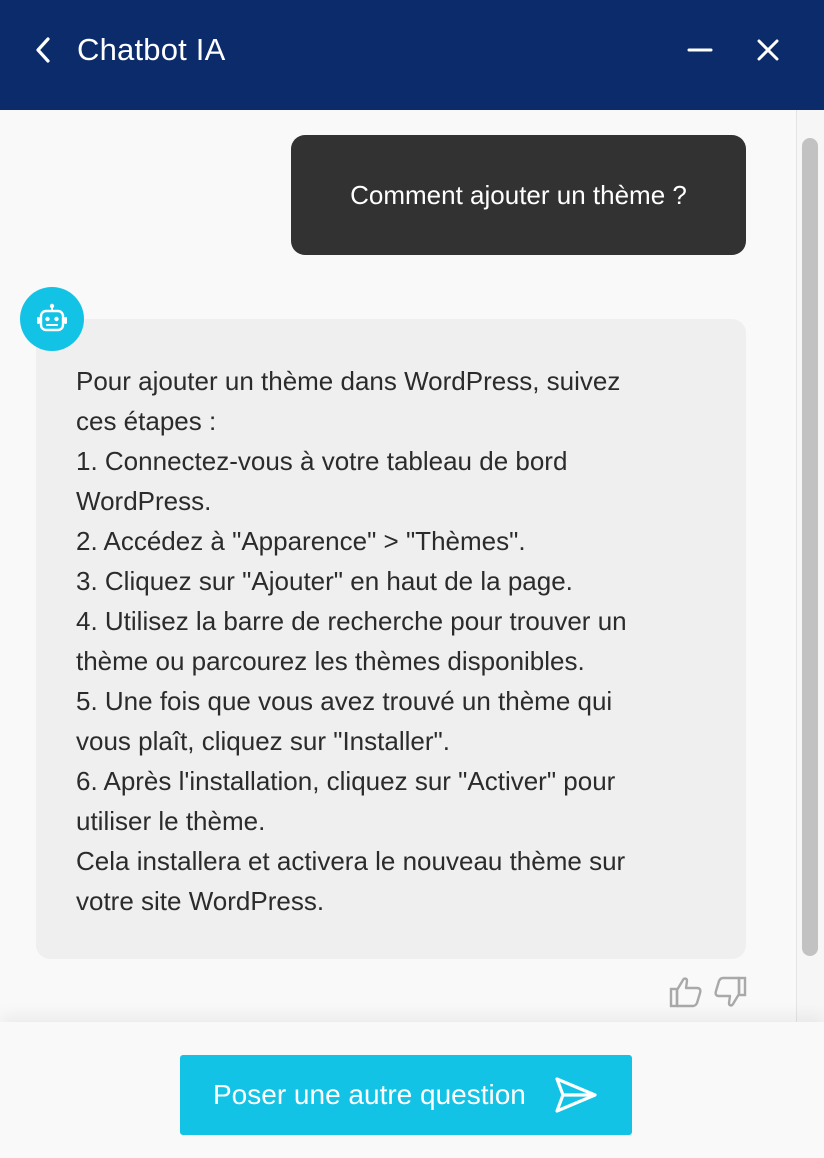 Image resolution: width=824 pixels, height=1158 pixels. I want to click on thumbs-down-button, so click(730, 992).